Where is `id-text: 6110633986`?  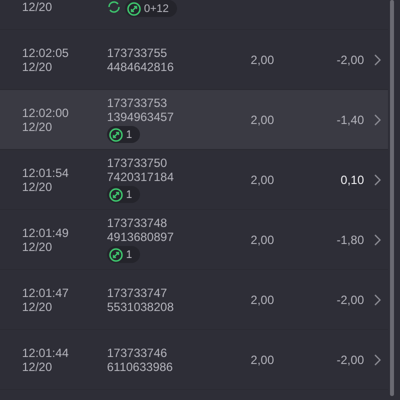 id-text: 6110633986 is located at coordinates (140, 367).